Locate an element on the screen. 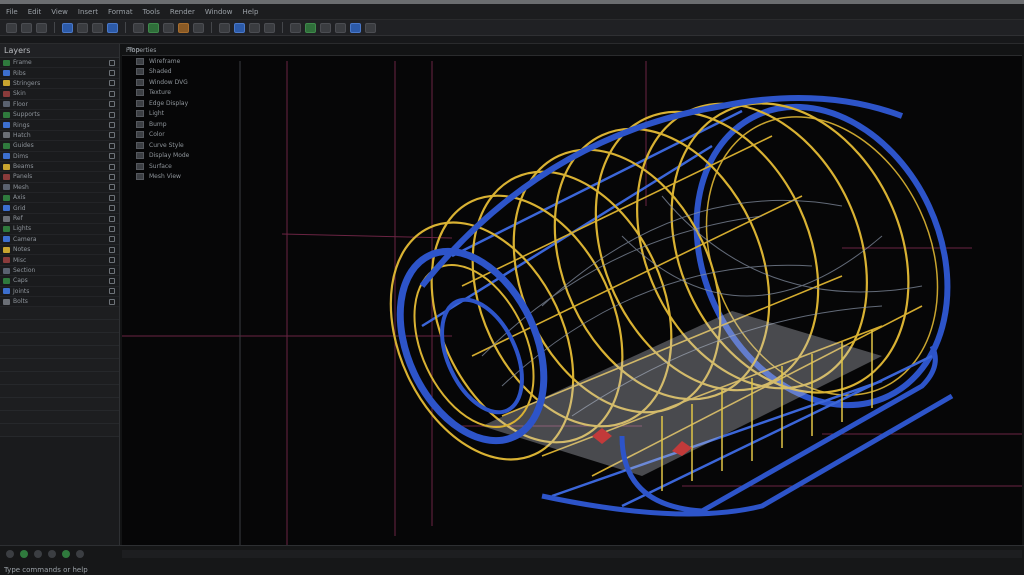  line-icon is located at coordinates (138, 27).